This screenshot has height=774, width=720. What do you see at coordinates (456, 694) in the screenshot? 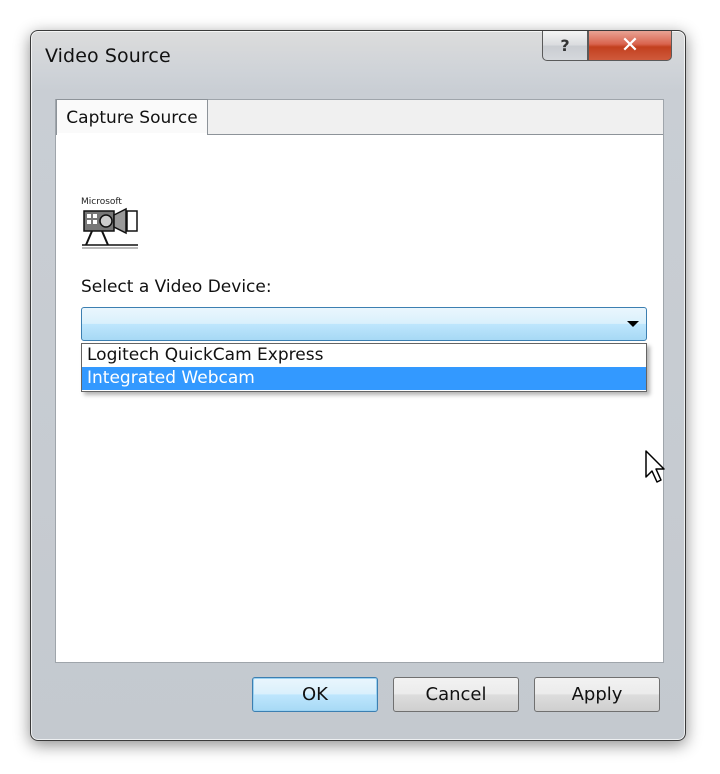
I see `cancel-button: Cancel` at bounding box center [456, 694].